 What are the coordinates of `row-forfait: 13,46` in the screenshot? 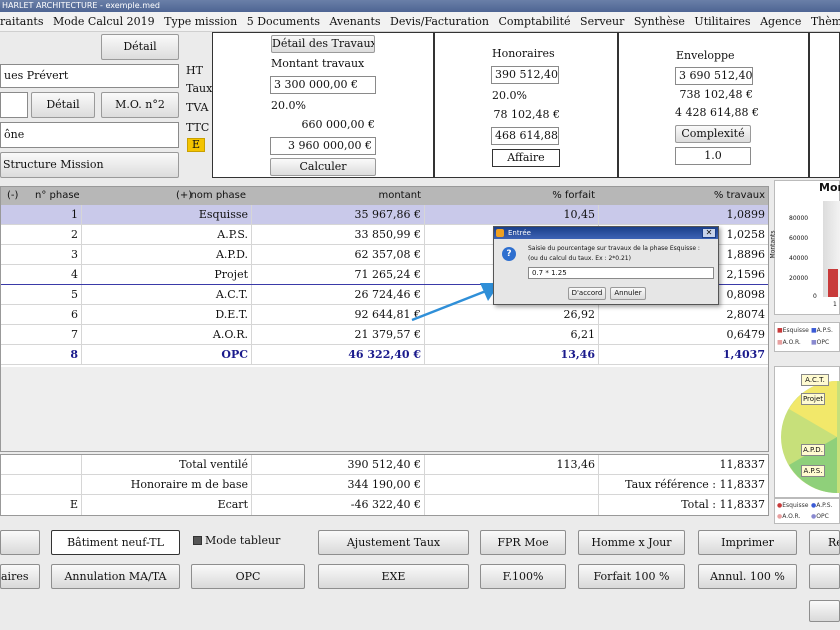 It's located at (511, 354).